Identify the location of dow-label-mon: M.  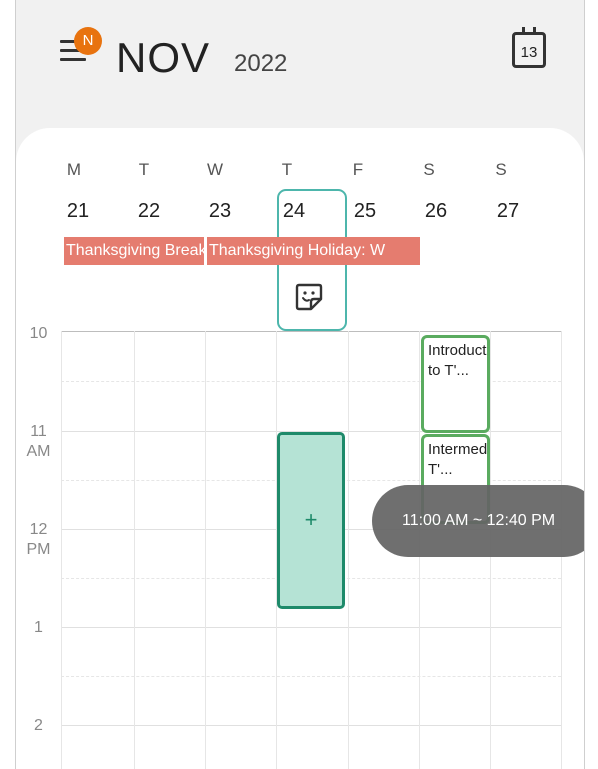
(74, 169).